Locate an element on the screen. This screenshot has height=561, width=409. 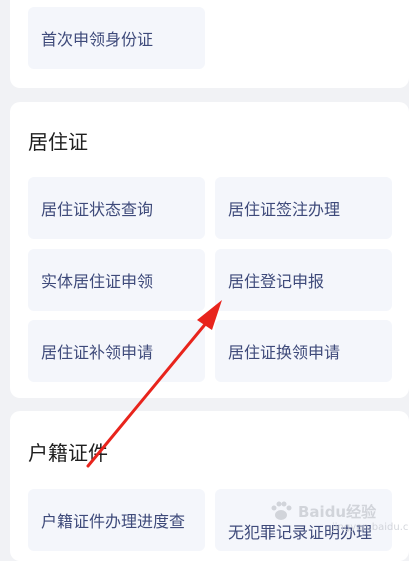
no-criminal-record-button: 无犯罪记录证明办理 is located at coordinates (303, 520).